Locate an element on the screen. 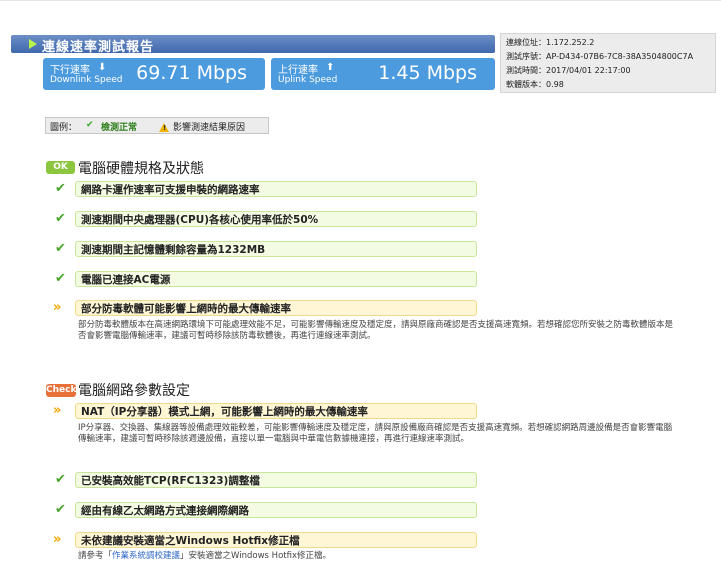 The width and height of the screenshot is (721, 569). warning-item: 未依建議安裝適當之Windows Hotfix修正檔 is located at coordinates (276, 540).